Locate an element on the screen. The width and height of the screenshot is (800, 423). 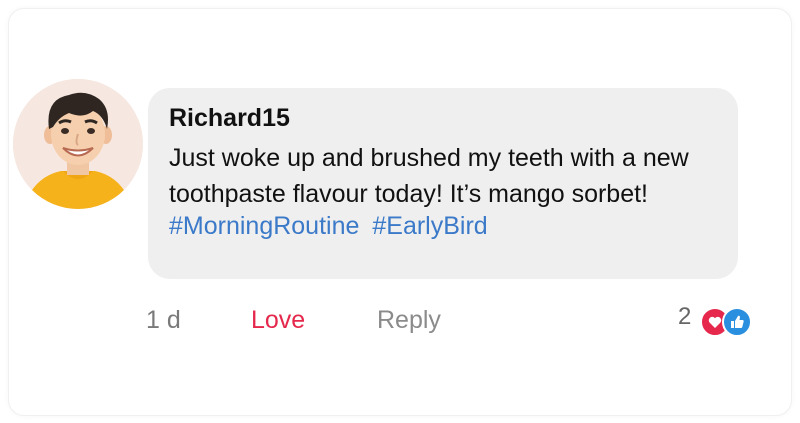
avatar is located at coordinates (78, 144).